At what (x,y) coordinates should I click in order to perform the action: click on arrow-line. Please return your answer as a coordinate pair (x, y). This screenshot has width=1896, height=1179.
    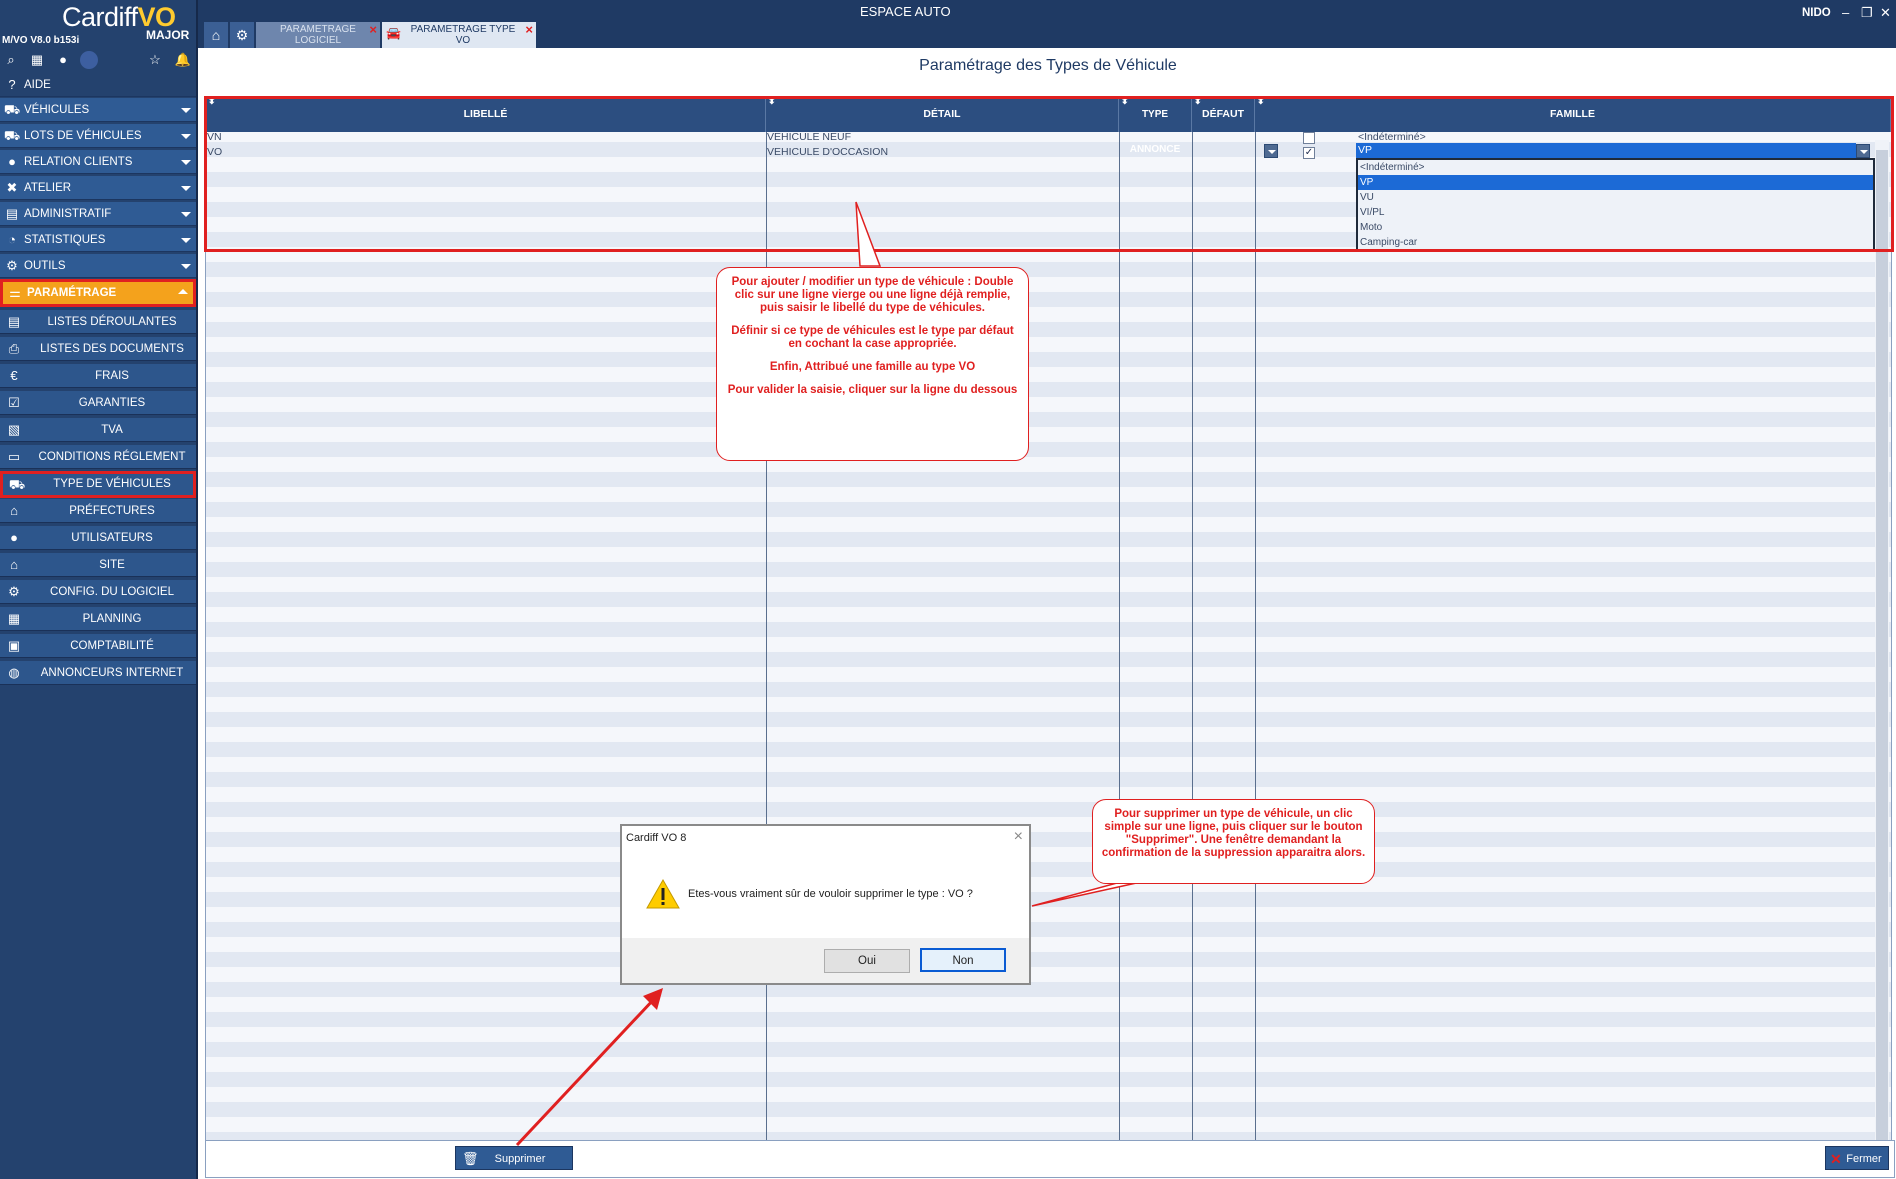
    Looking at the image, I should click on (586, 1071).